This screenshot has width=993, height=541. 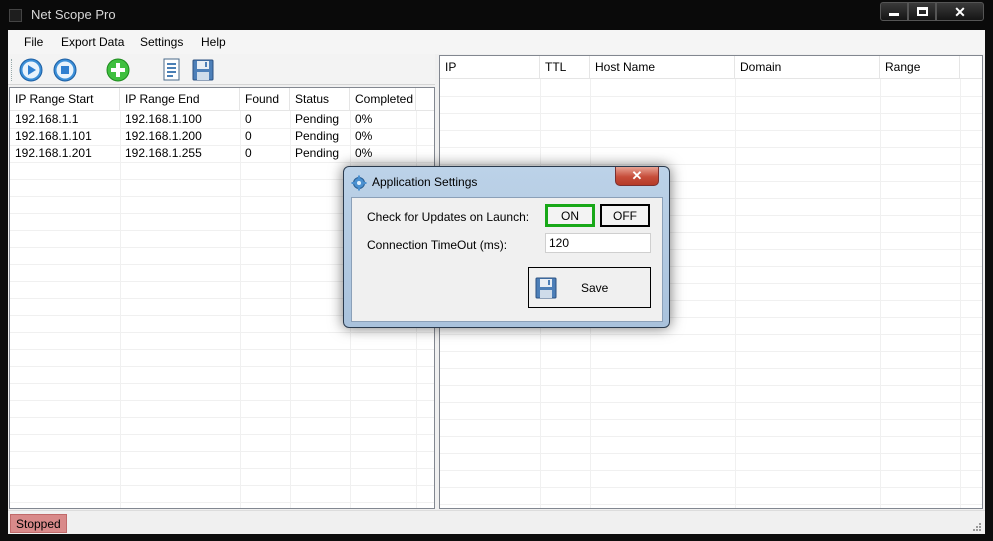 I want to click on gear-icon, so click(x=359, y=183).